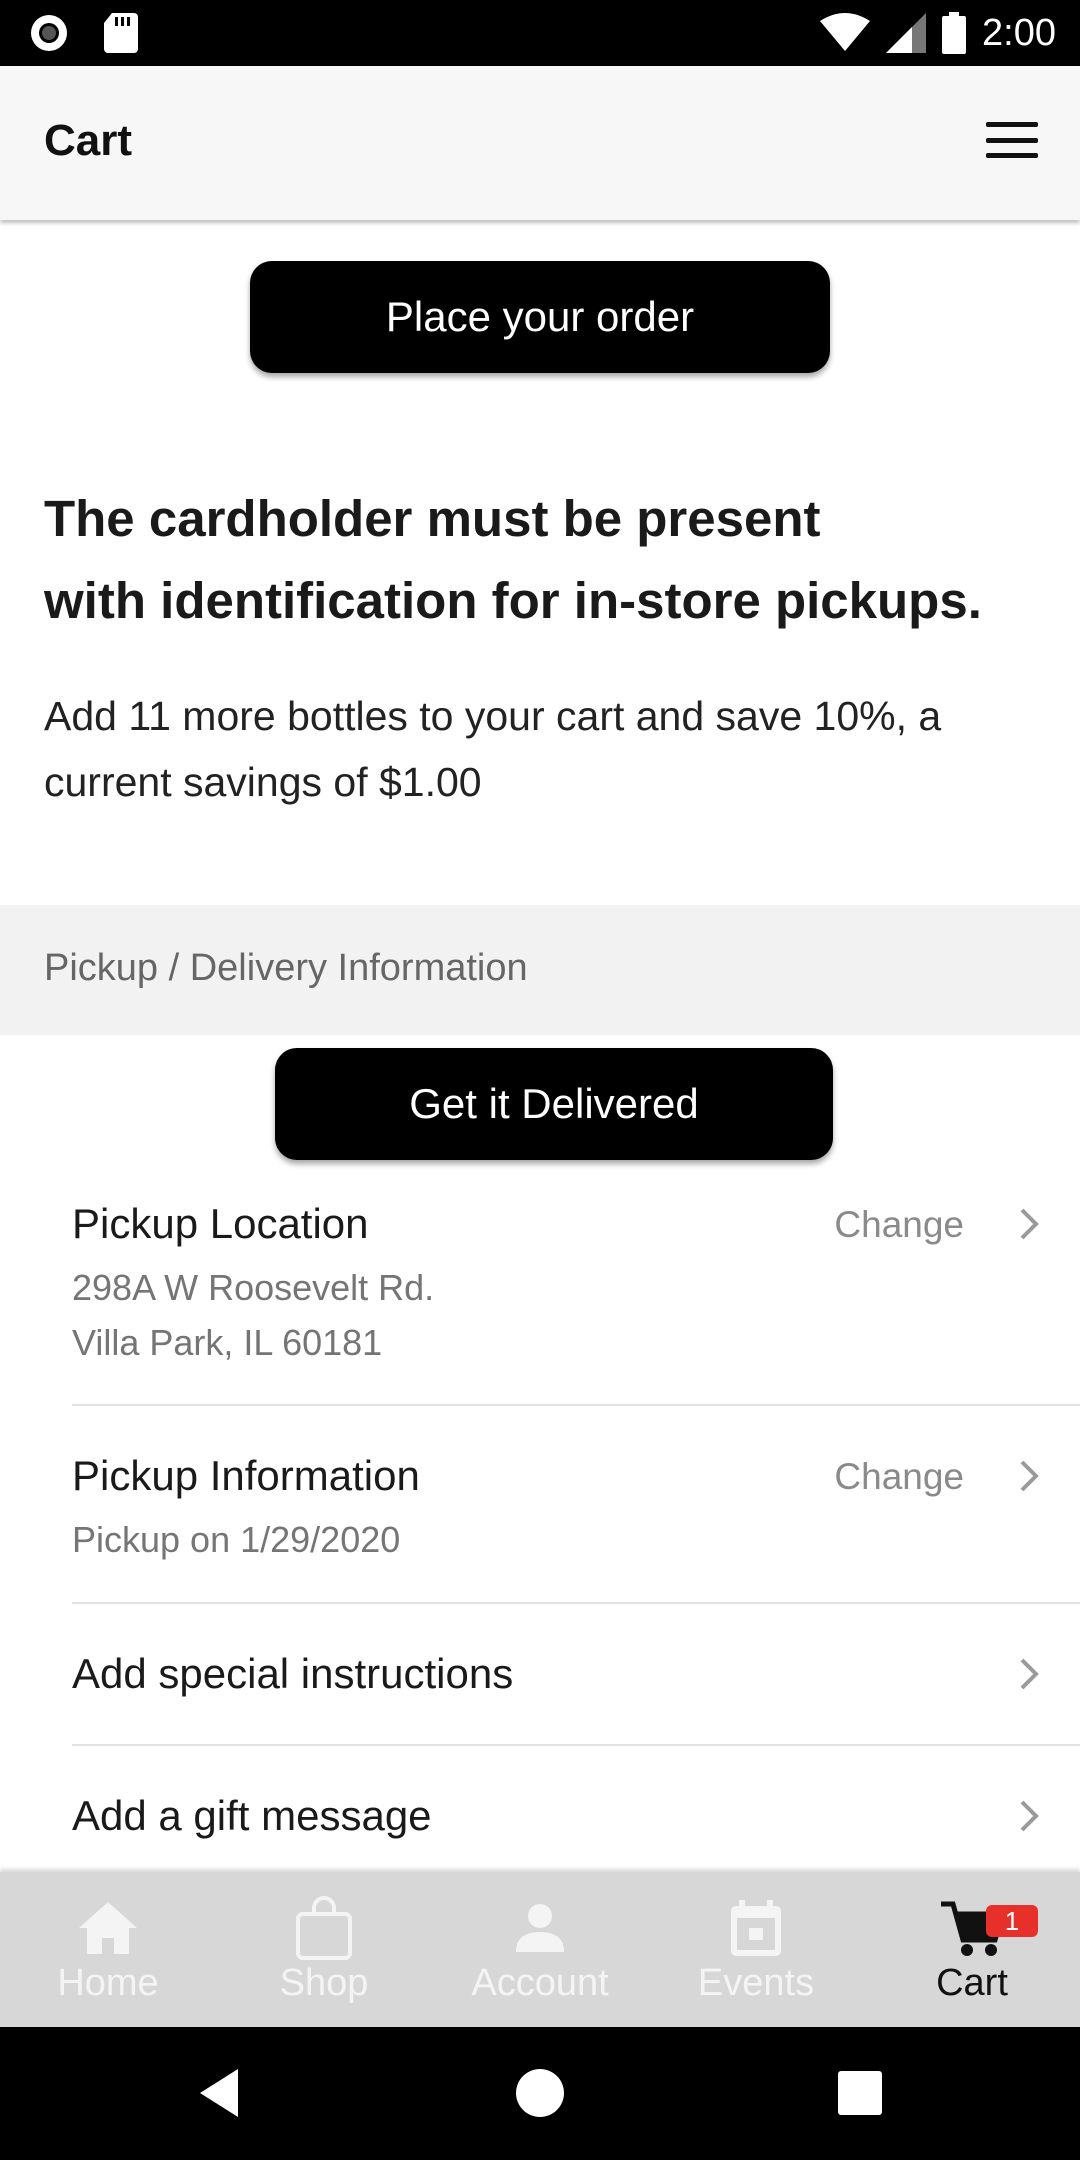 This screenshot has width=1080, height=2160. Describe the element at coordinates (324, 1928) in the screenshot. I see `shopping-bag-icon` at that location.